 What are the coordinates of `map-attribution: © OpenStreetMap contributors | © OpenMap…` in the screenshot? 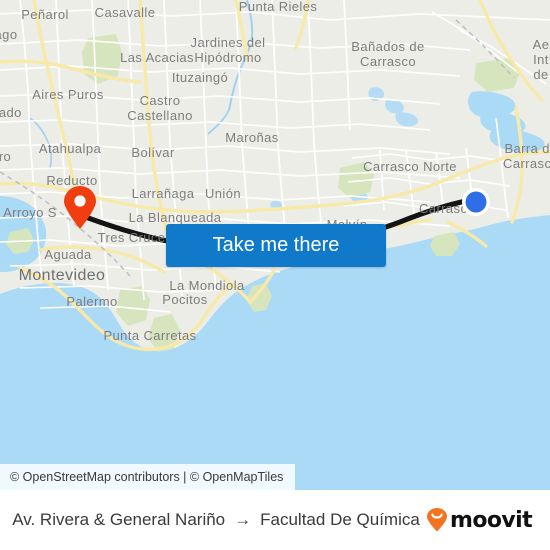 It's located at (148, 477).